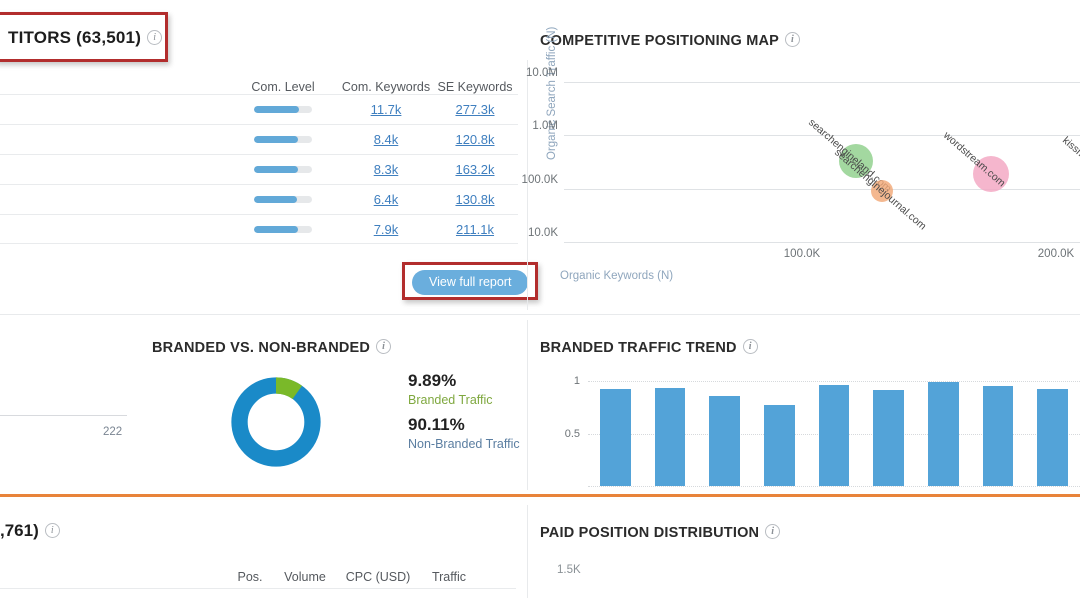 This screenshot has height=598, width=1080. What do you see at coordinates (552, 93) in the screenshot?
I see `positioning-map-yaxis-label: Organic Search Traffic (N)` at bounding box center [552, 93].